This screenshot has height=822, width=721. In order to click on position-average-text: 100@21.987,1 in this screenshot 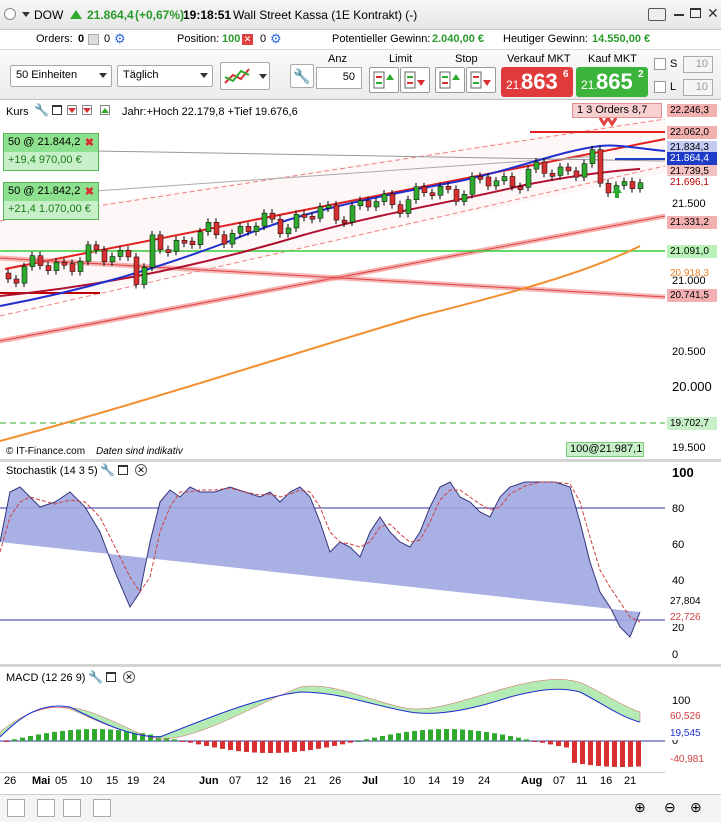, I will do `click(606, 449)`.